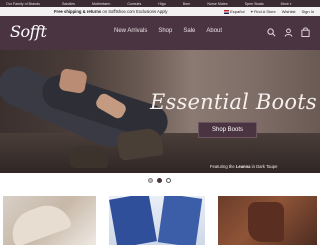  What do you see at coordinates (189, 31) in the screenshot?
I see `nav-item-sale: Sale` at bounding box center [189, 31].